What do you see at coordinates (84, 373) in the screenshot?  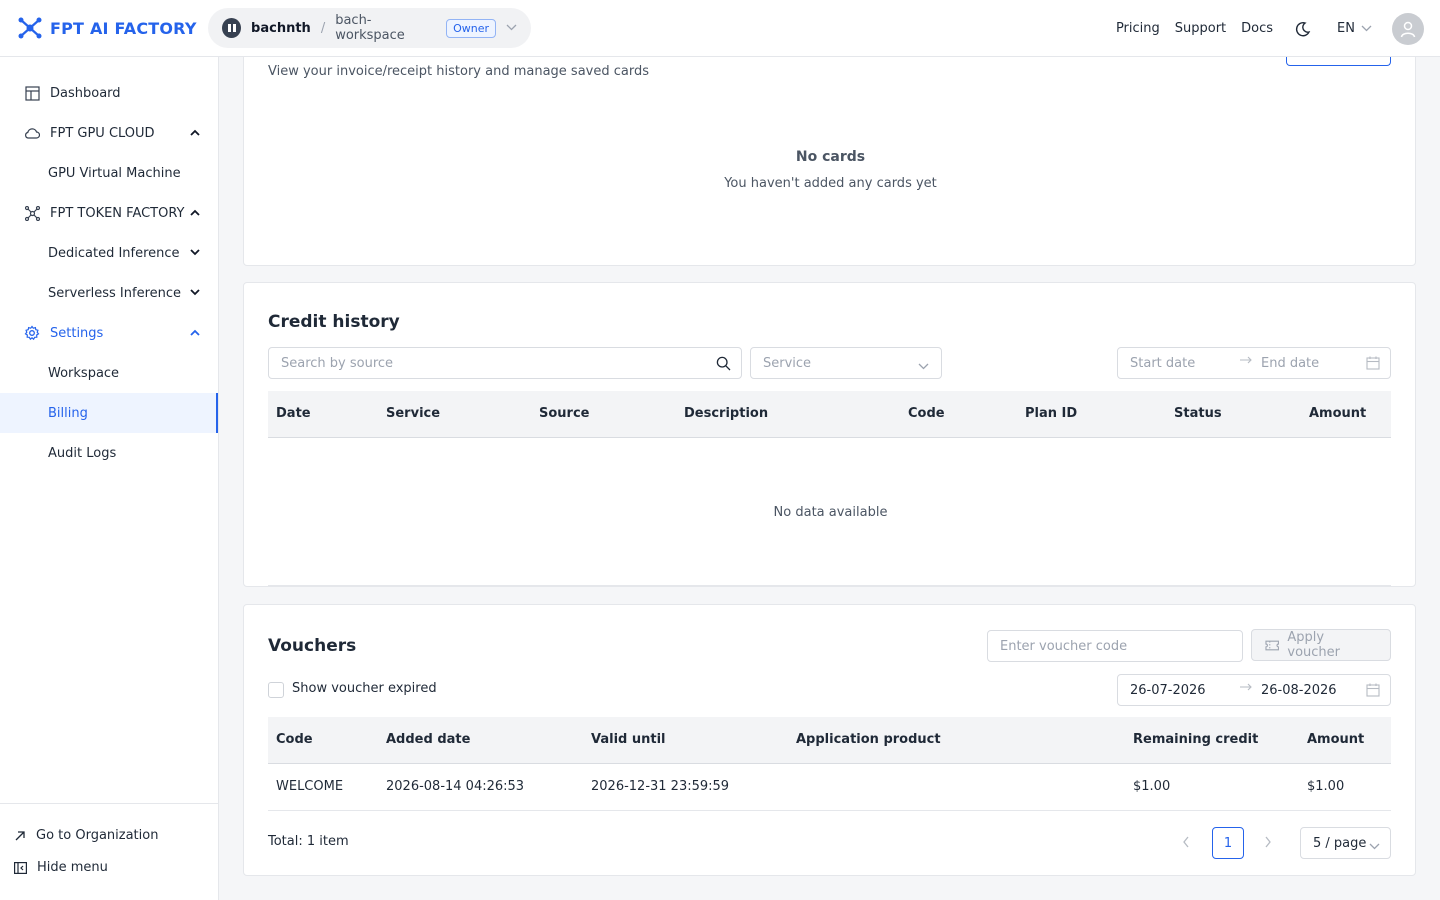 I see `sidebar-item-label: Workspace` at bounding box center [84, 373].